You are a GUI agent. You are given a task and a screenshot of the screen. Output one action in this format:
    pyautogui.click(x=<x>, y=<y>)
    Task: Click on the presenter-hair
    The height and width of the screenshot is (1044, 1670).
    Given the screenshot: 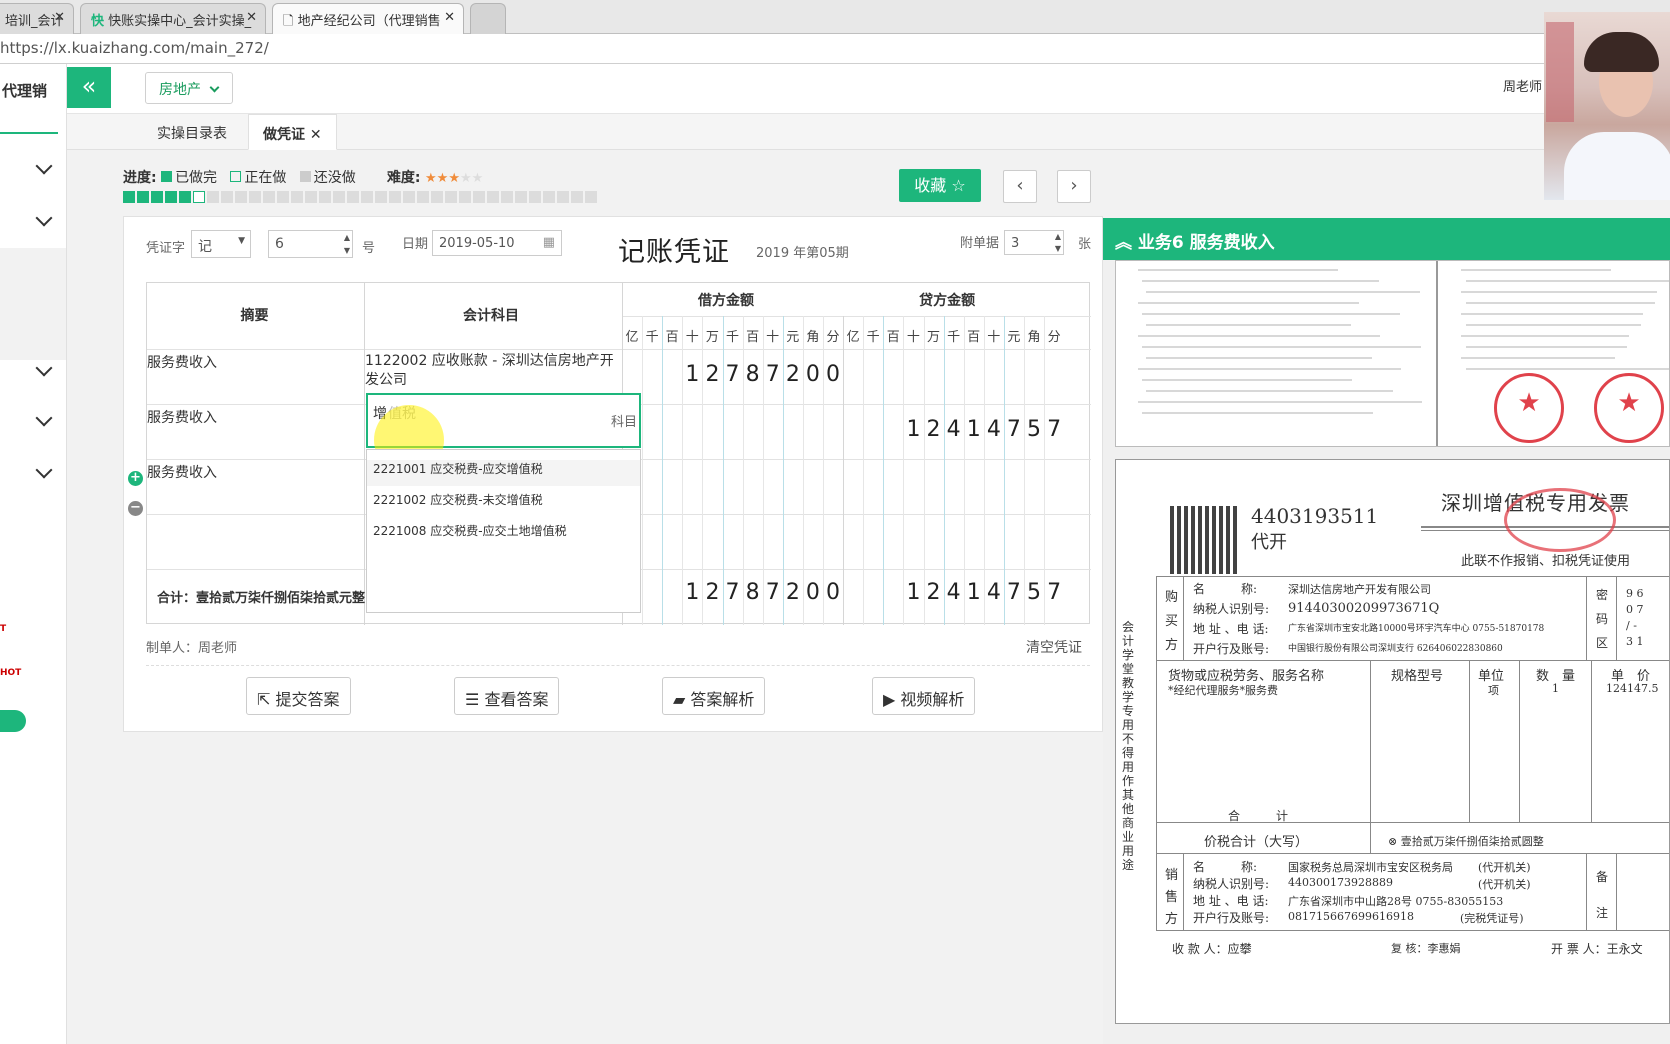 What is the action you would take?
    pyautogui.click(x=1621, y=52)
    